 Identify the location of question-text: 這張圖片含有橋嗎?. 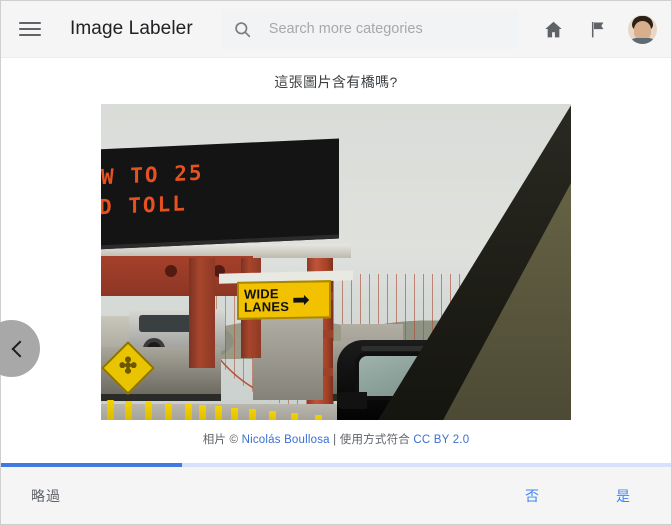
(336, 82).